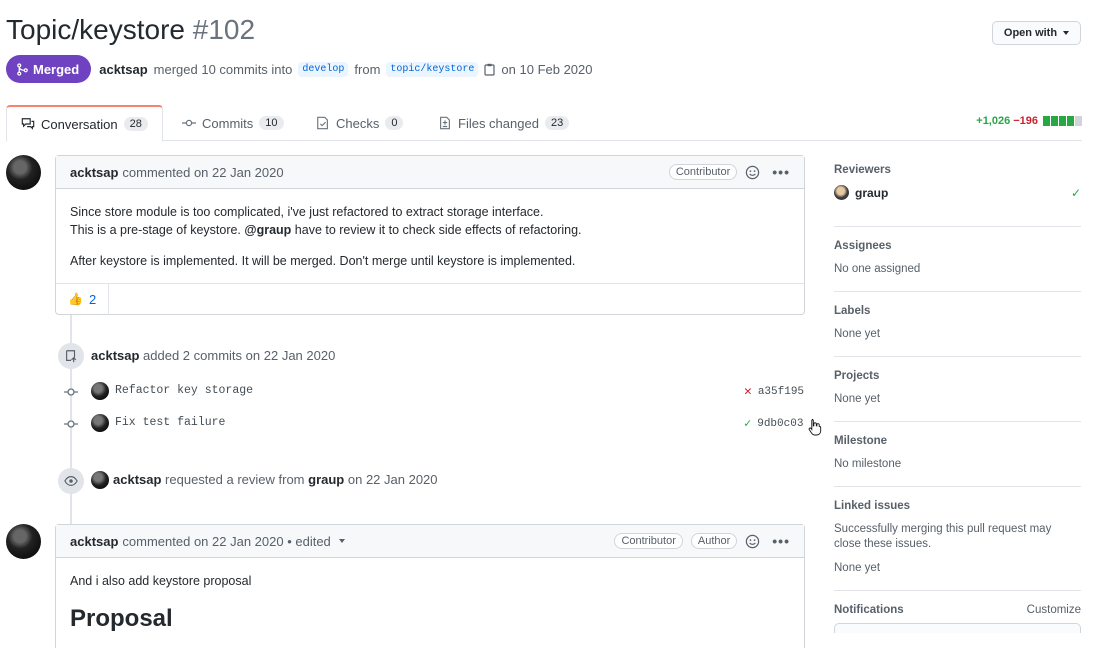  Describe the element at coordinates (957, 170) in the screenshot. I see `reviewers-title: Reviewers` at that location.